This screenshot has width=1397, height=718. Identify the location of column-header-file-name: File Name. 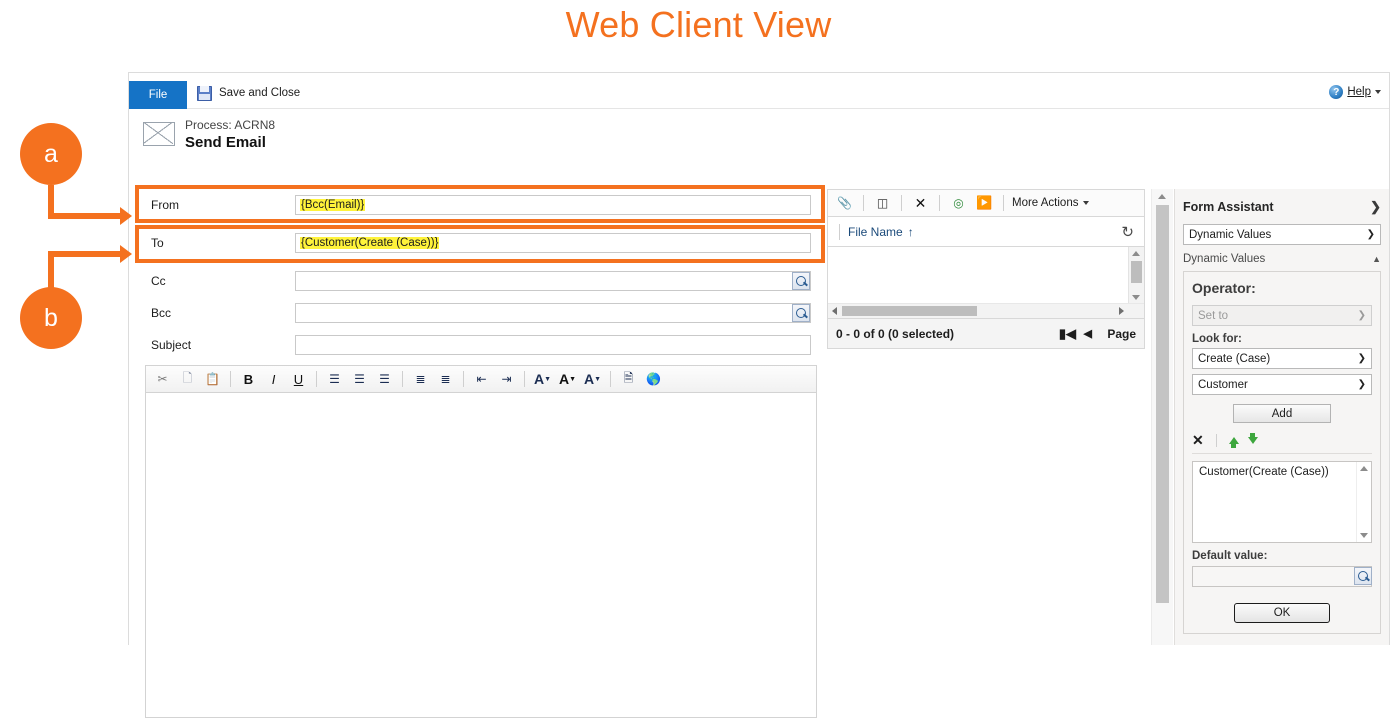
(875, 232).